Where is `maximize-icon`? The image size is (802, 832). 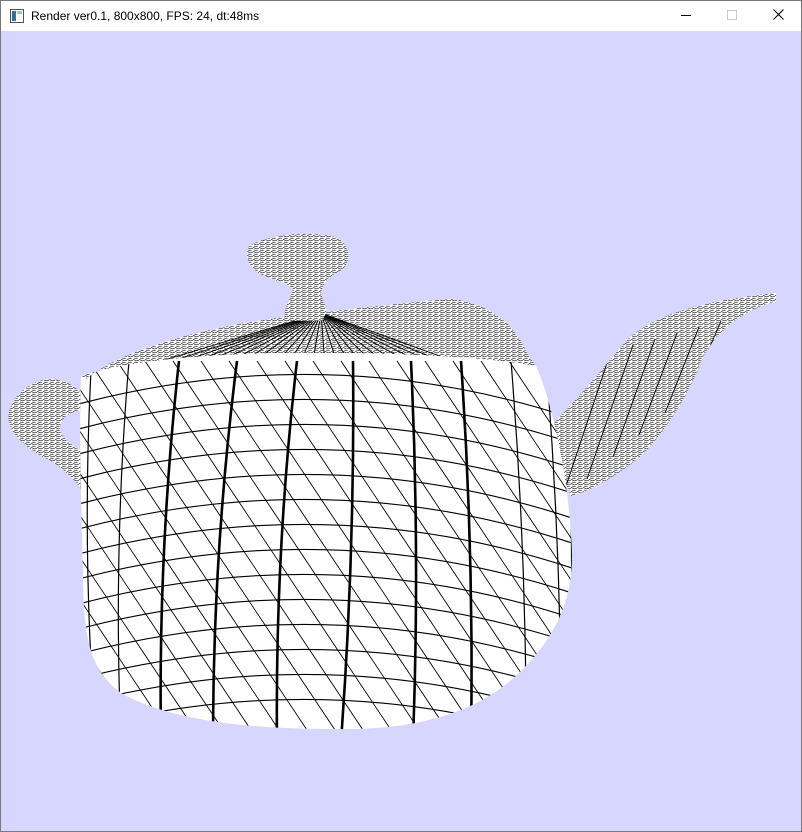 maximize-icon is located at coordinates (732, 16).